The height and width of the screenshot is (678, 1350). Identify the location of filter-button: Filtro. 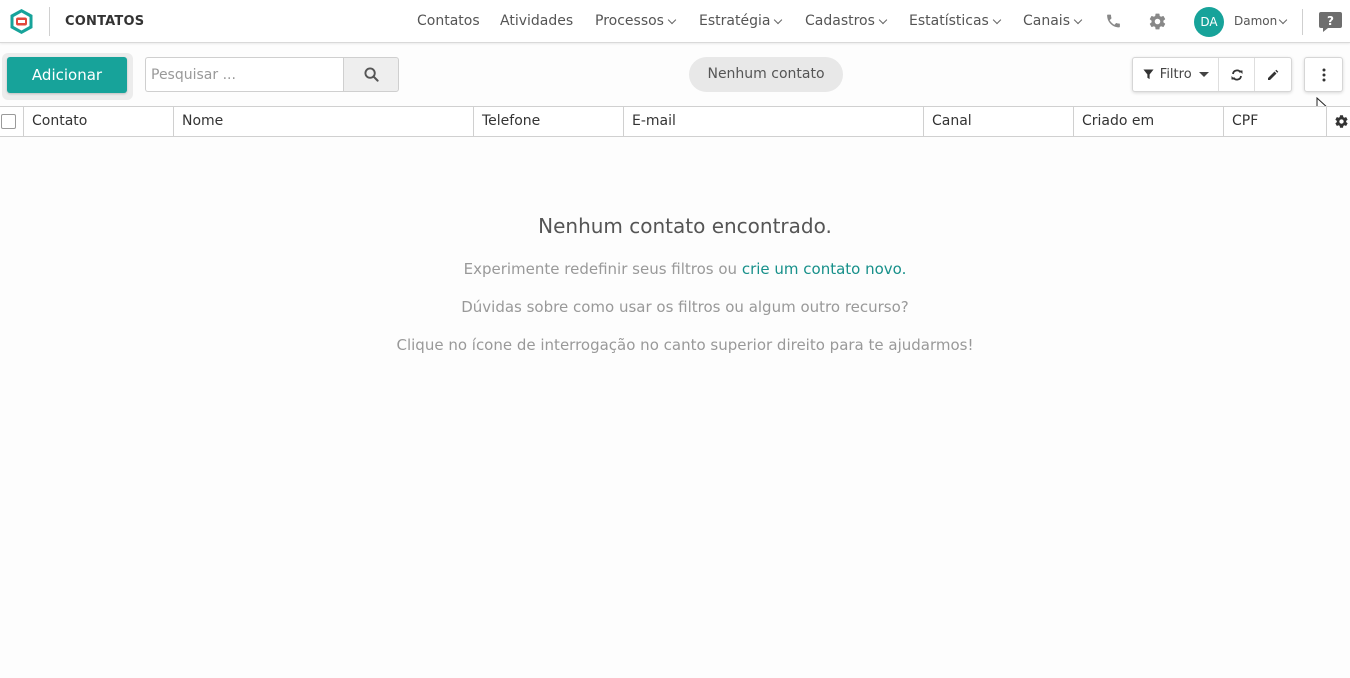
(1176, 74).